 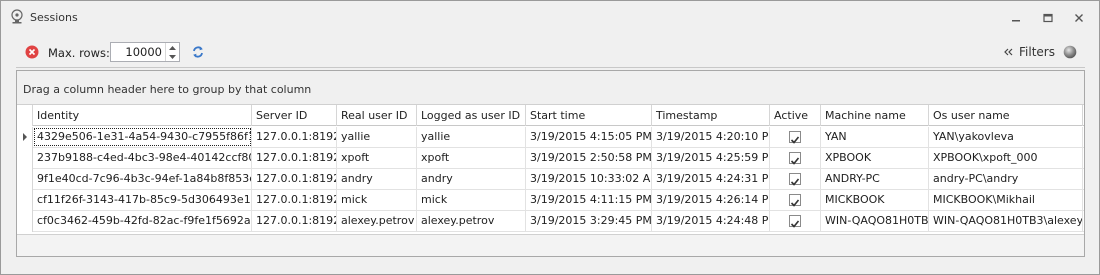 What do you see at coordinates (142, 179) in the screenshot?
I see `cell-identity: 9f1e40cd-7c96-4b3c-94ef-1a84b8f853c2` at bounding box center [142, 179].